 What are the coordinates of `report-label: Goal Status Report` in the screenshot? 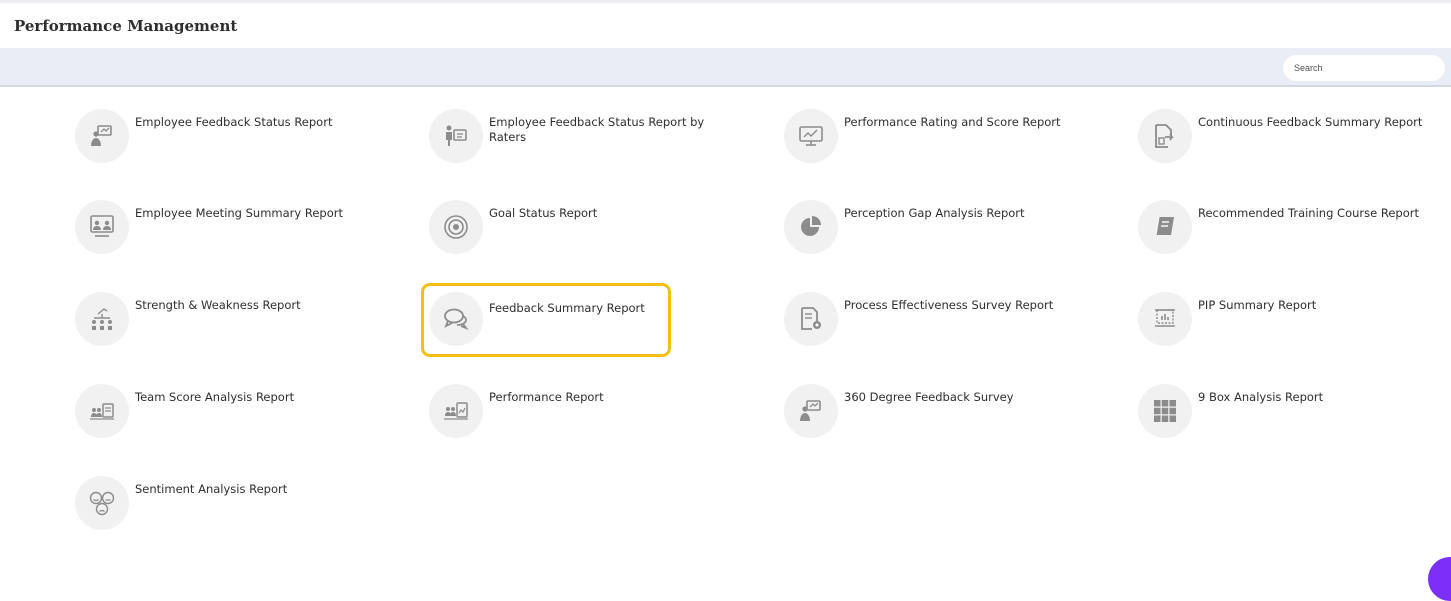 It's located at (543, 213).